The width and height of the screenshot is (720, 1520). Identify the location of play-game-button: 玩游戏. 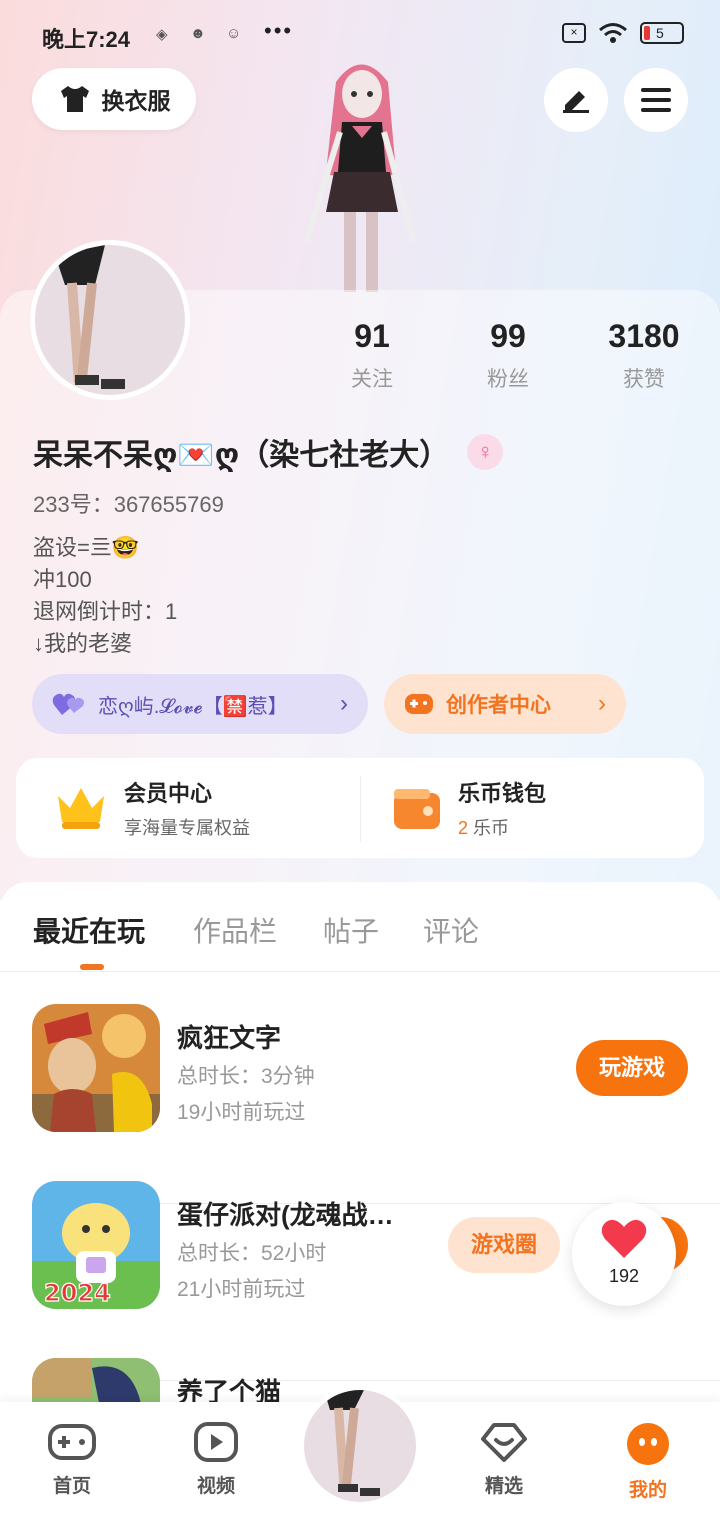
(632, 1068).